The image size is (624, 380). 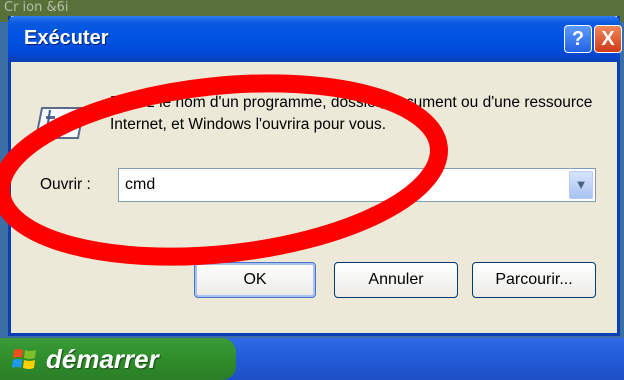 What do you see at coordinates (578, 39) in the screenshot?
I see `help-button: ?` at bounding box center [578, 39].